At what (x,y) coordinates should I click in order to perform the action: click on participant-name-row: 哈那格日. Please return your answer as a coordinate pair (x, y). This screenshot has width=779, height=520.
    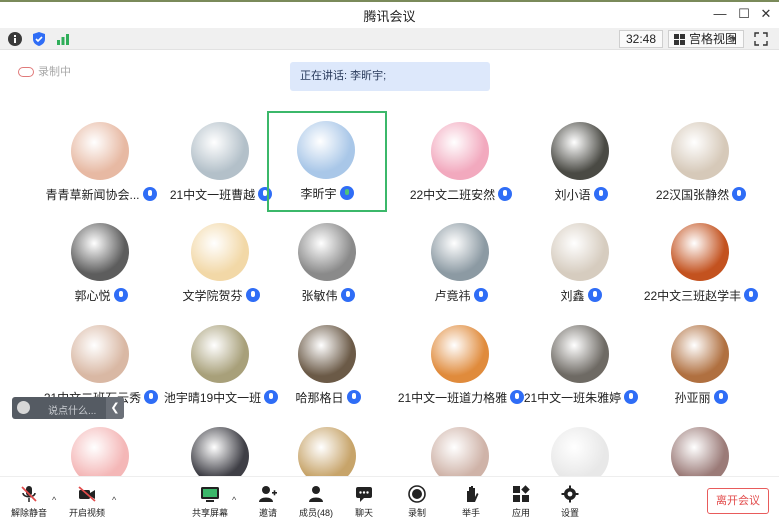
    Looking at the image, I should click on (328, 397).